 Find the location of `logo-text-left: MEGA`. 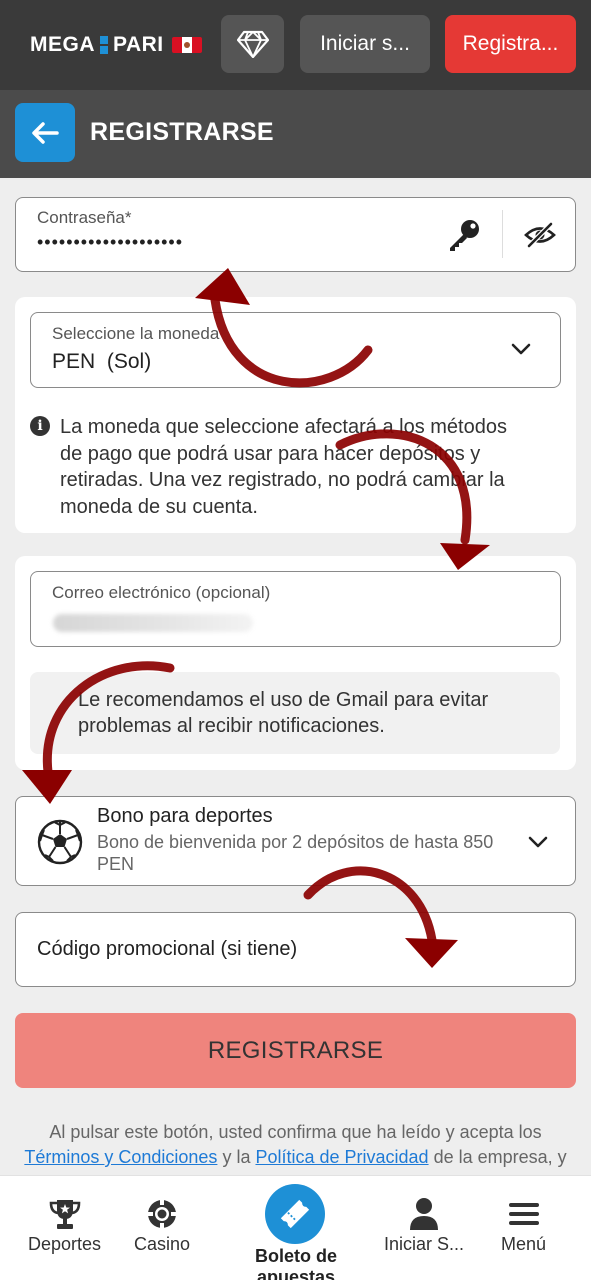

logo-text-left: MEGA is located at coordinates (62, 44).